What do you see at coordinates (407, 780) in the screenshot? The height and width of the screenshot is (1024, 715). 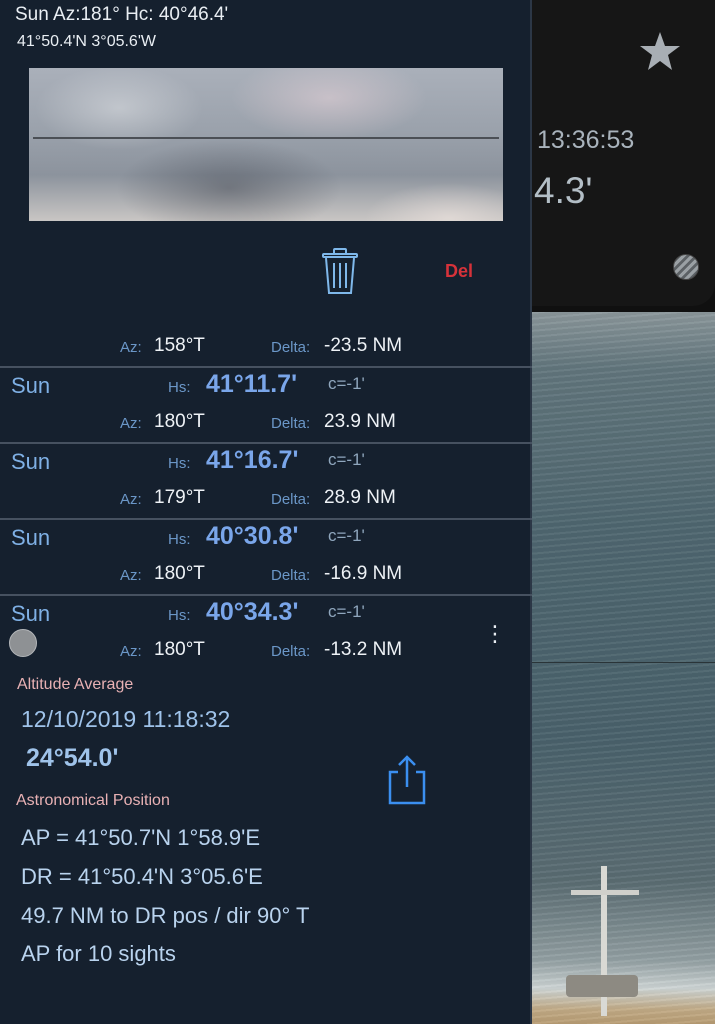 I see `share-icon` at bounding box center [407, 780].